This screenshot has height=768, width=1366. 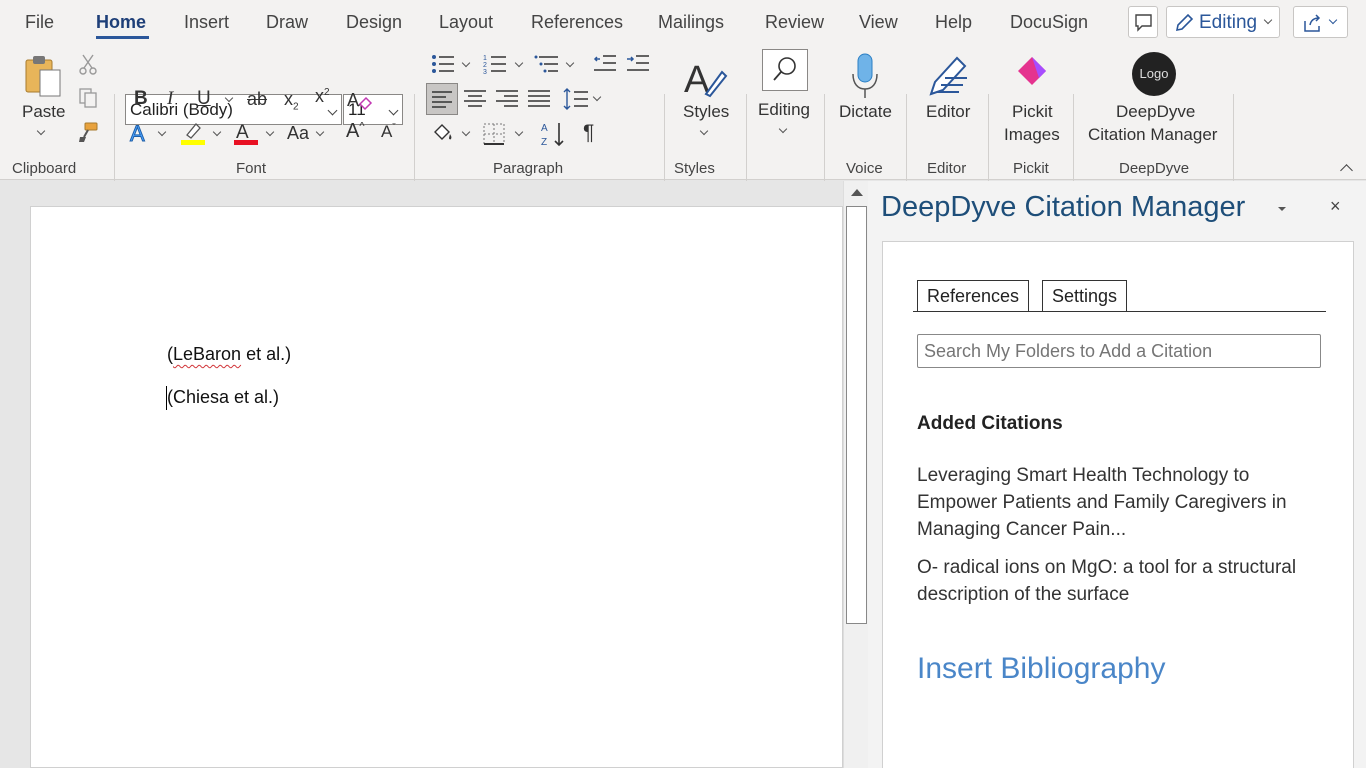 I want to click on shading-icon, so click(x=443, y=133).